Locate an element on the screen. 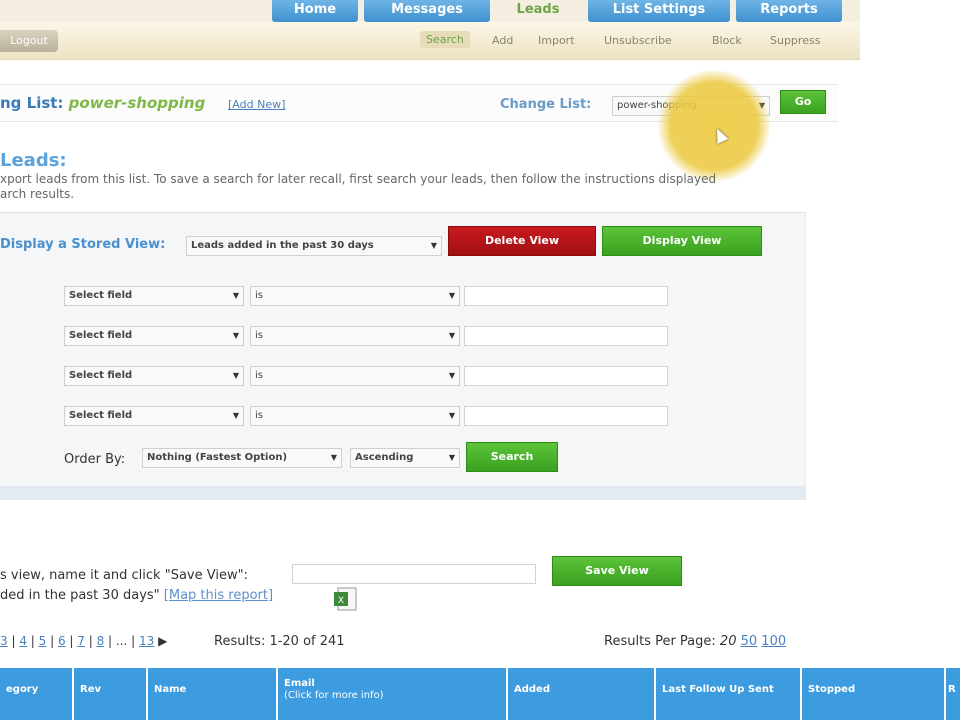 This screenshot has width=960, height=720. spreadsheet-export-icon: X is located at coordinates (346, 599).